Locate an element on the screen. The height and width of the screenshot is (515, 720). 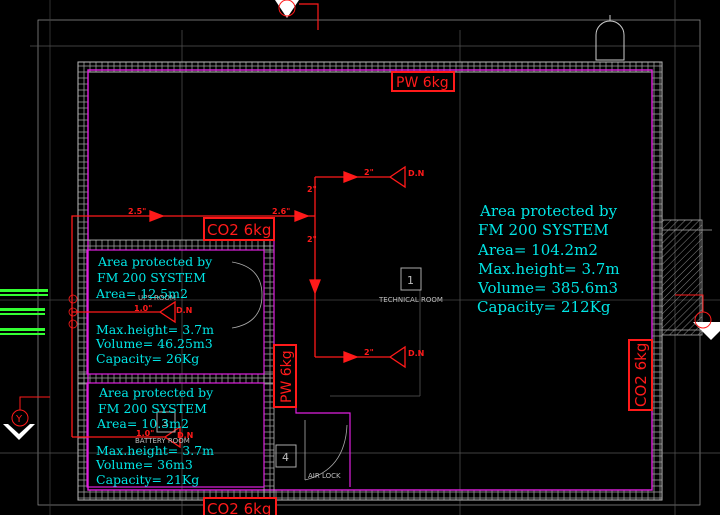
technical-room-number: 1 is located at coordinates (410, 280).